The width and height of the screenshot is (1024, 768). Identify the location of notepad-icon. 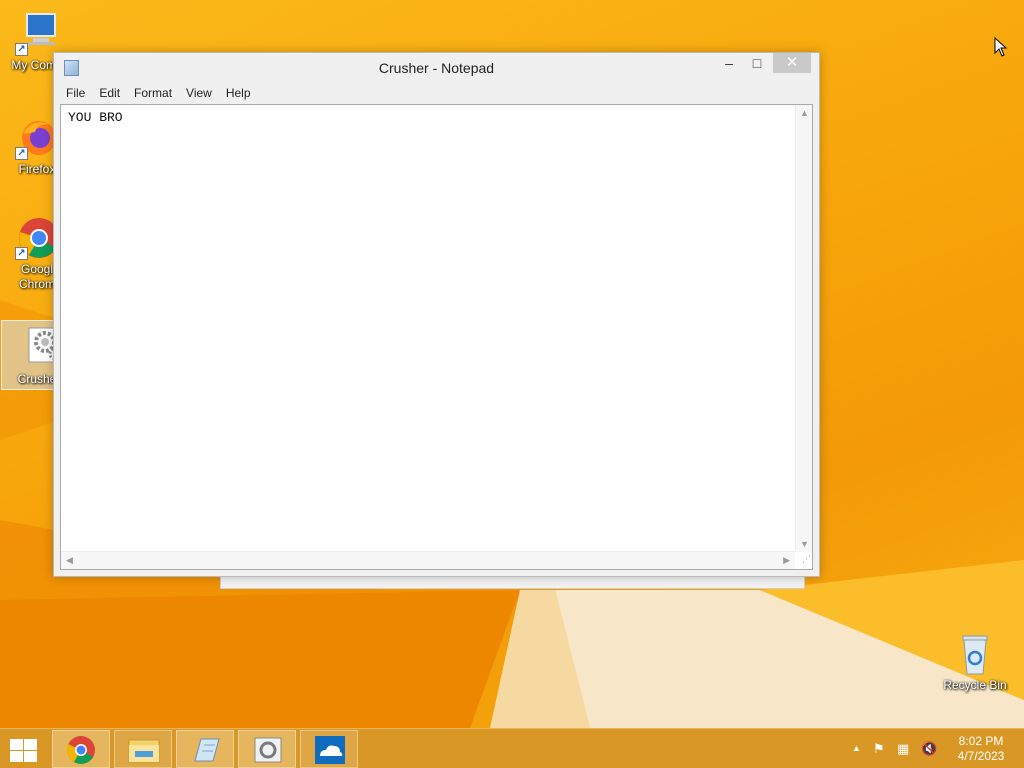
(207, 750).